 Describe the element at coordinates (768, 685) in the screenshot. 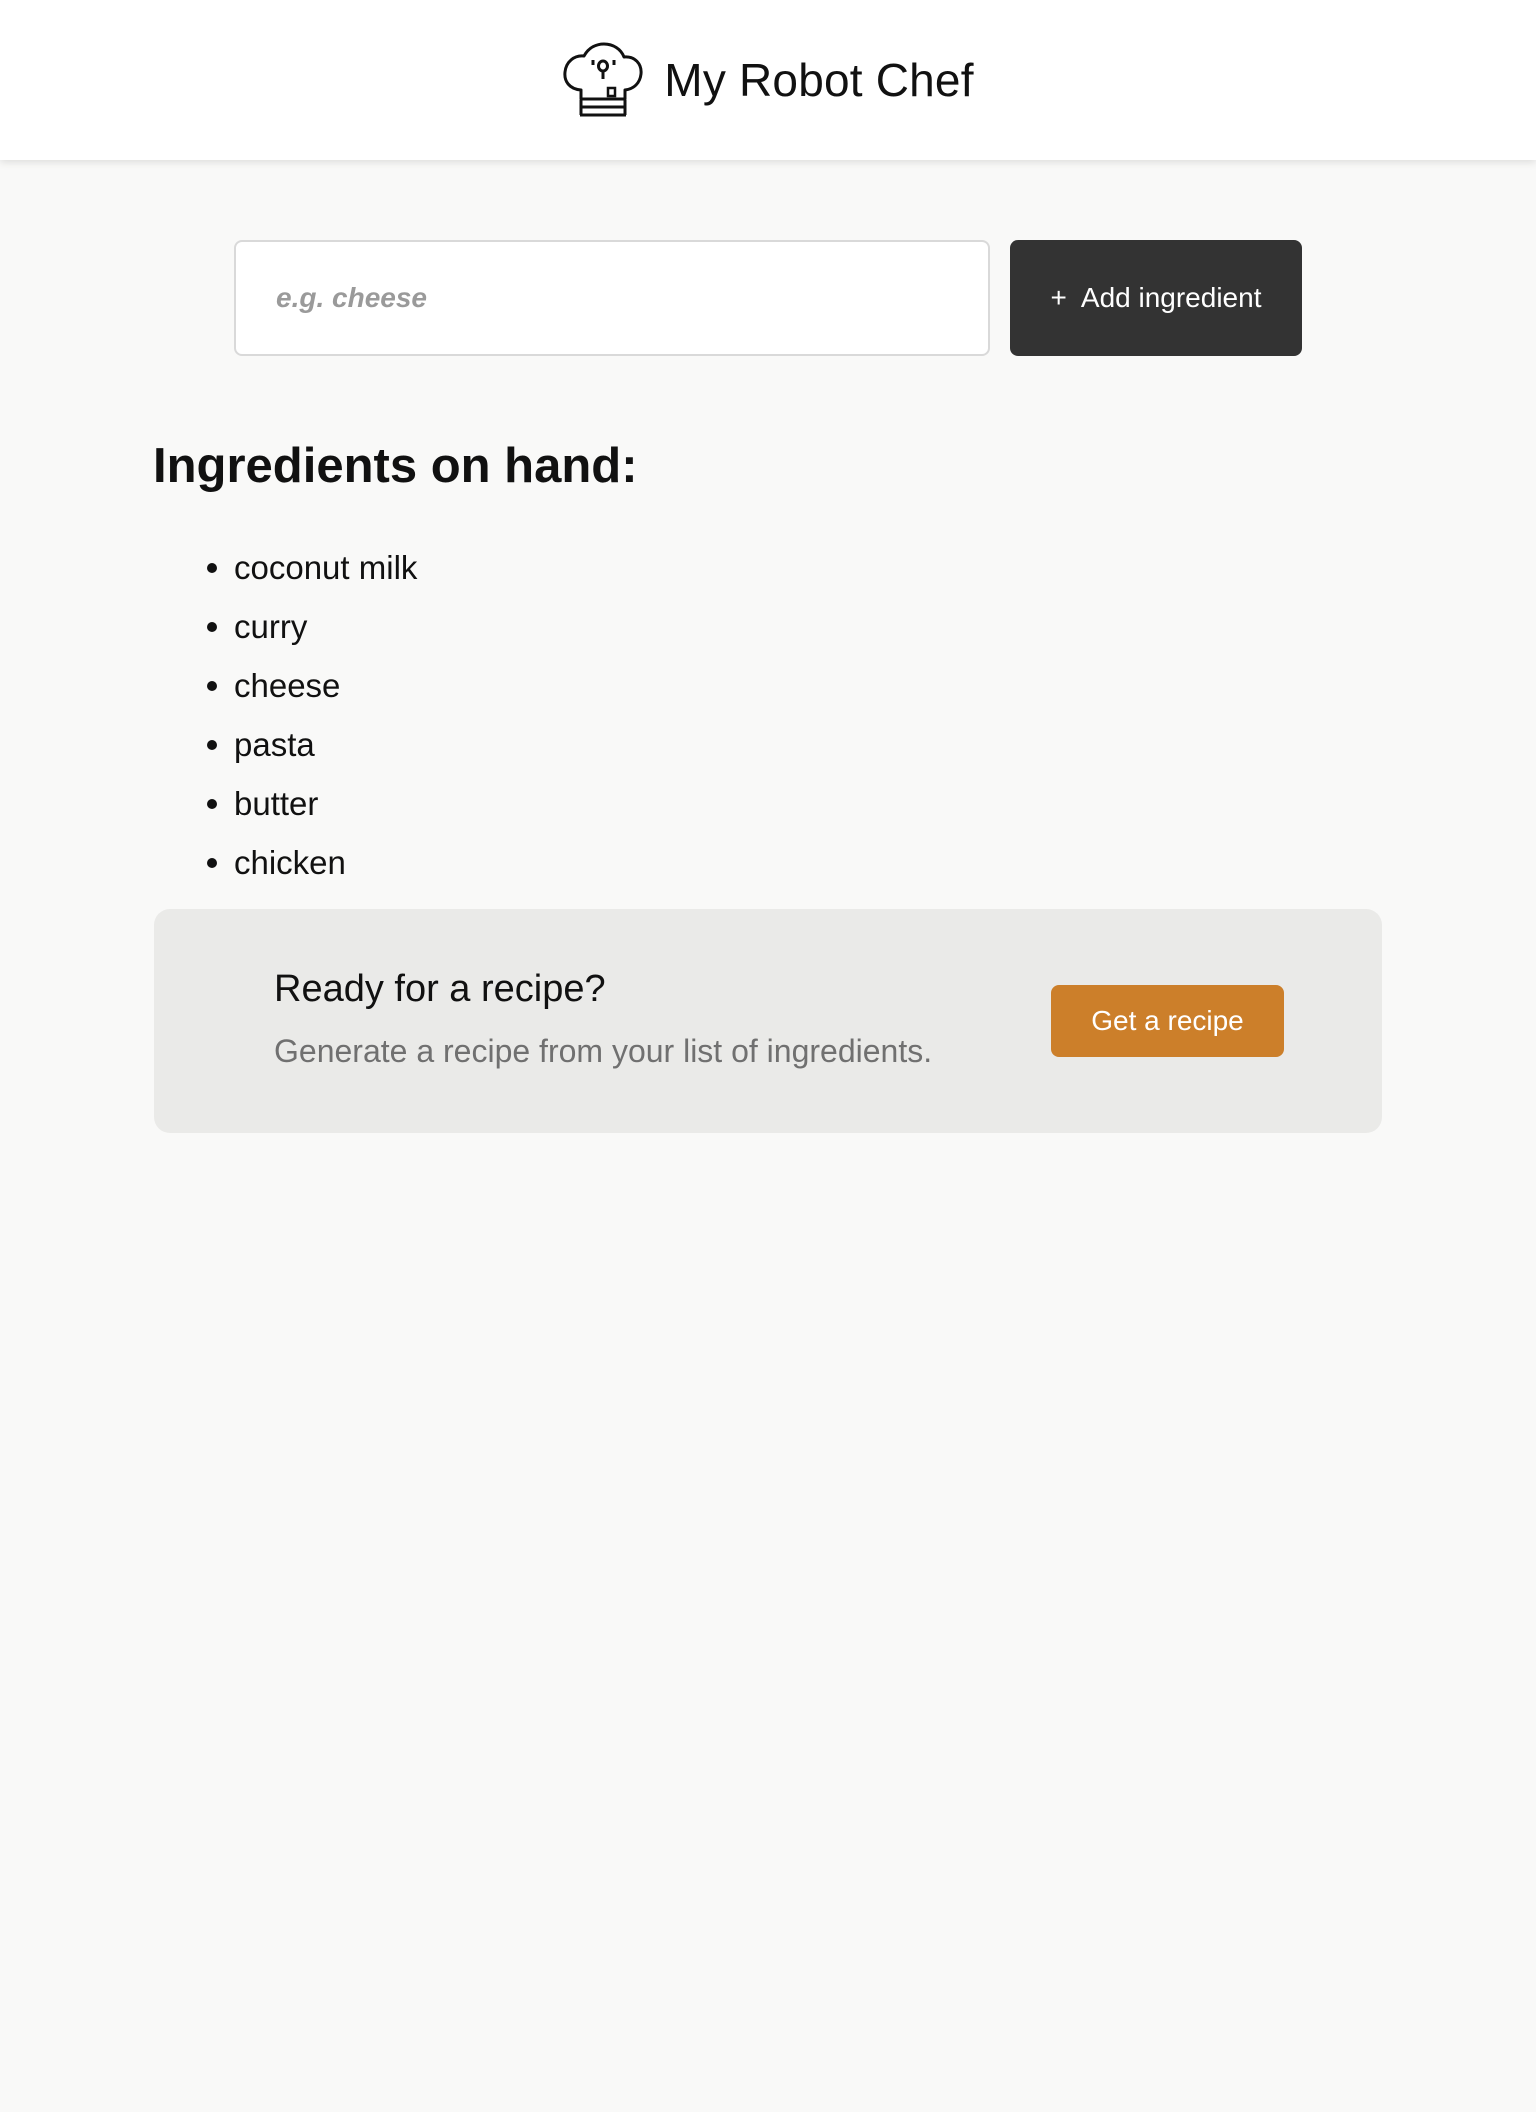

I see `ingredient-list-item: cheese` at that location.